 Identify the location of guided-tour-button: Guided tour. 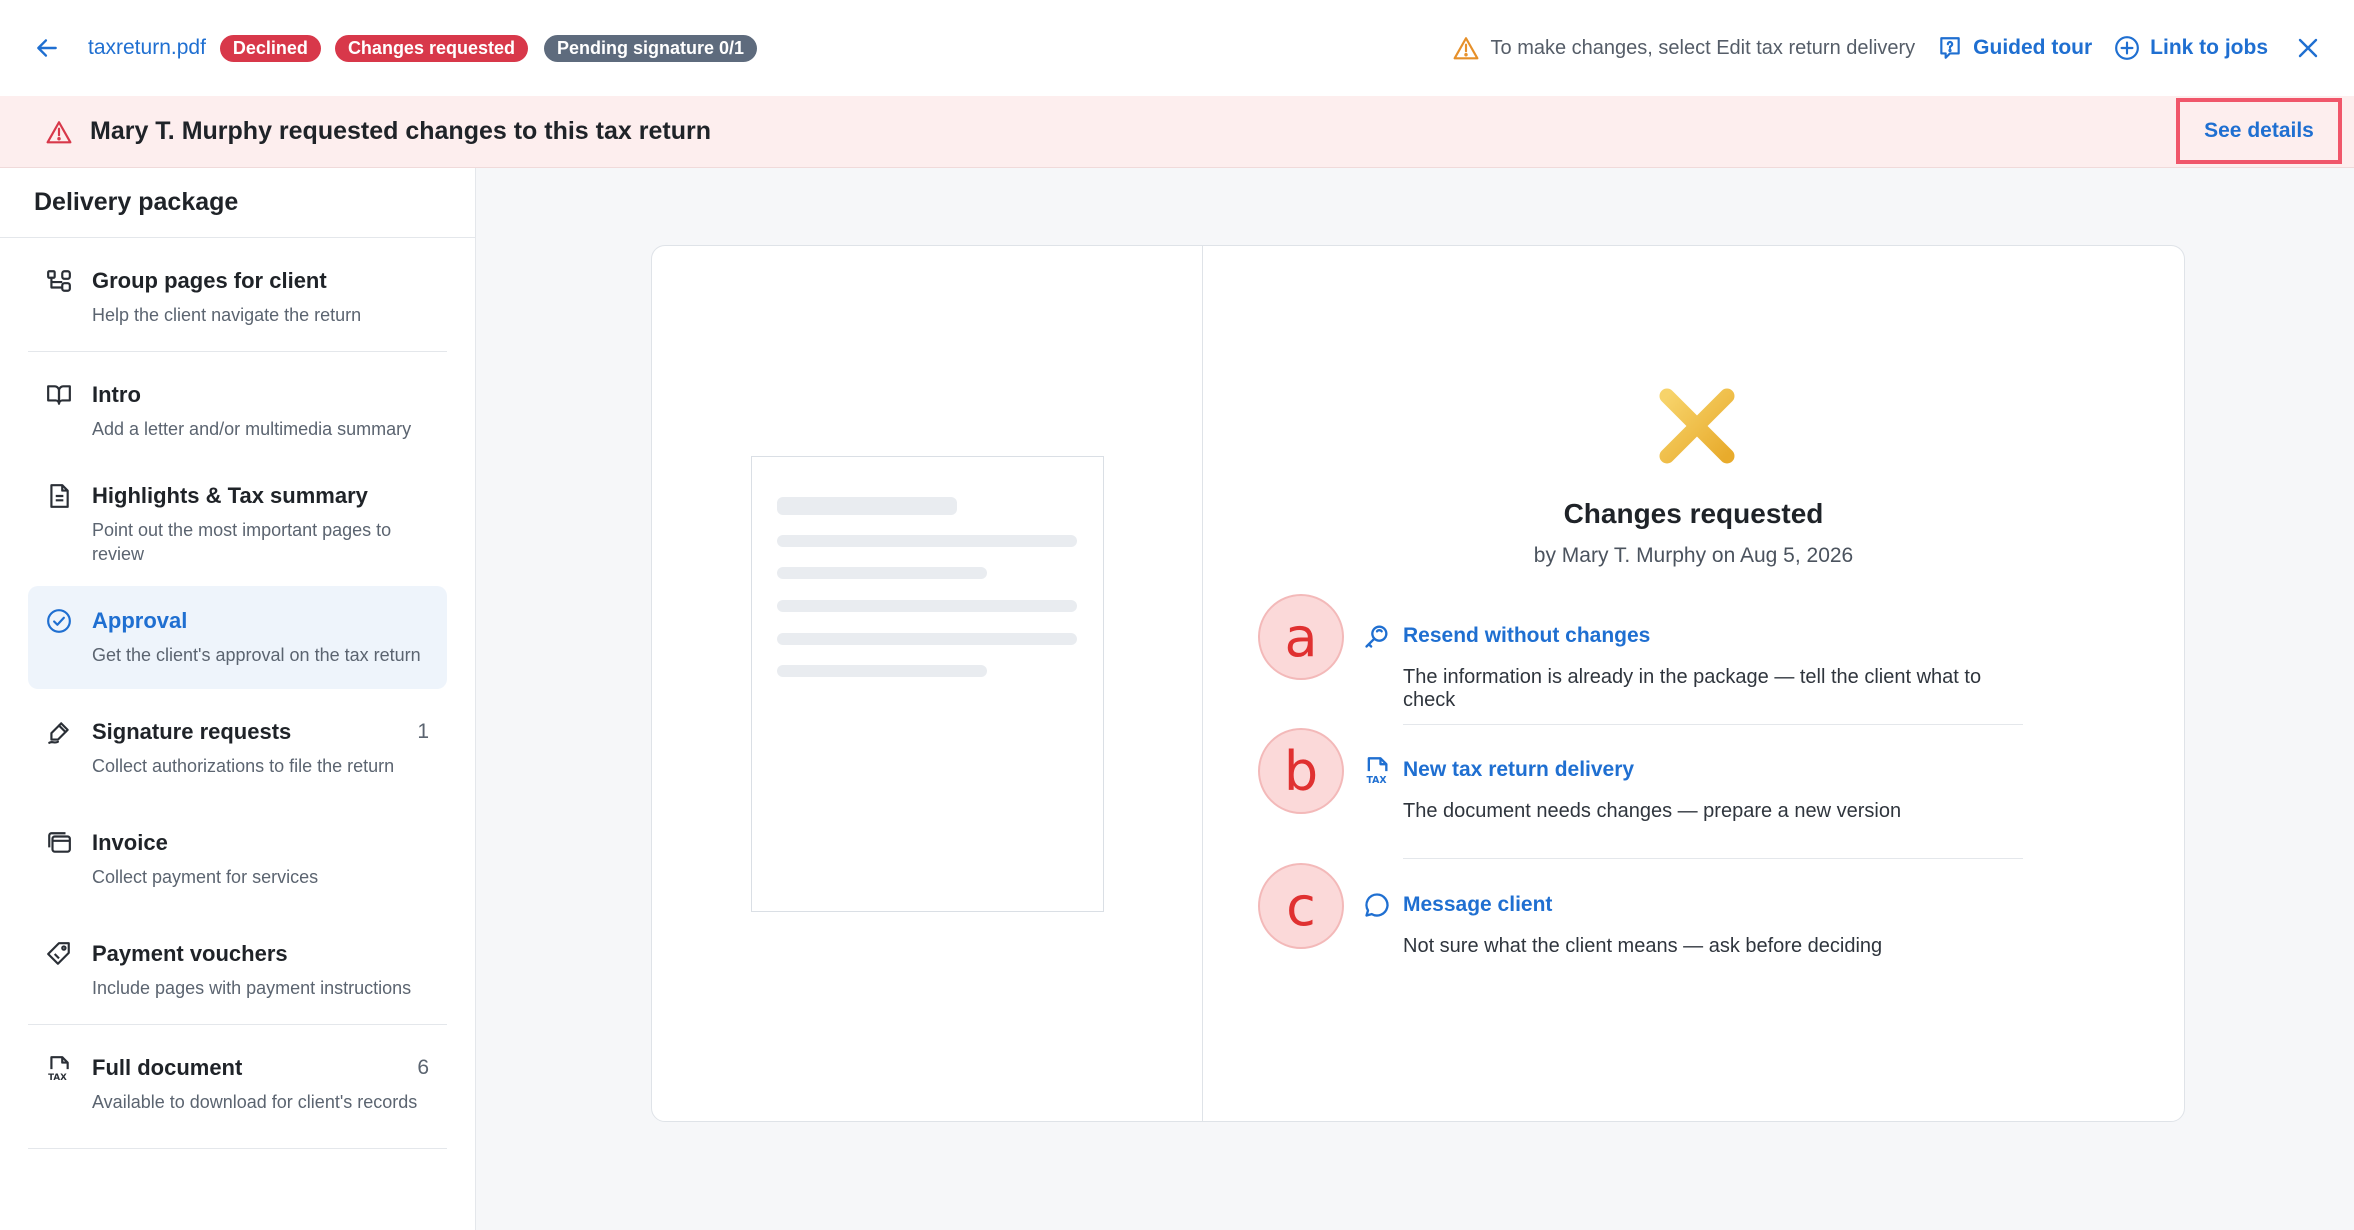
(2014, 48).